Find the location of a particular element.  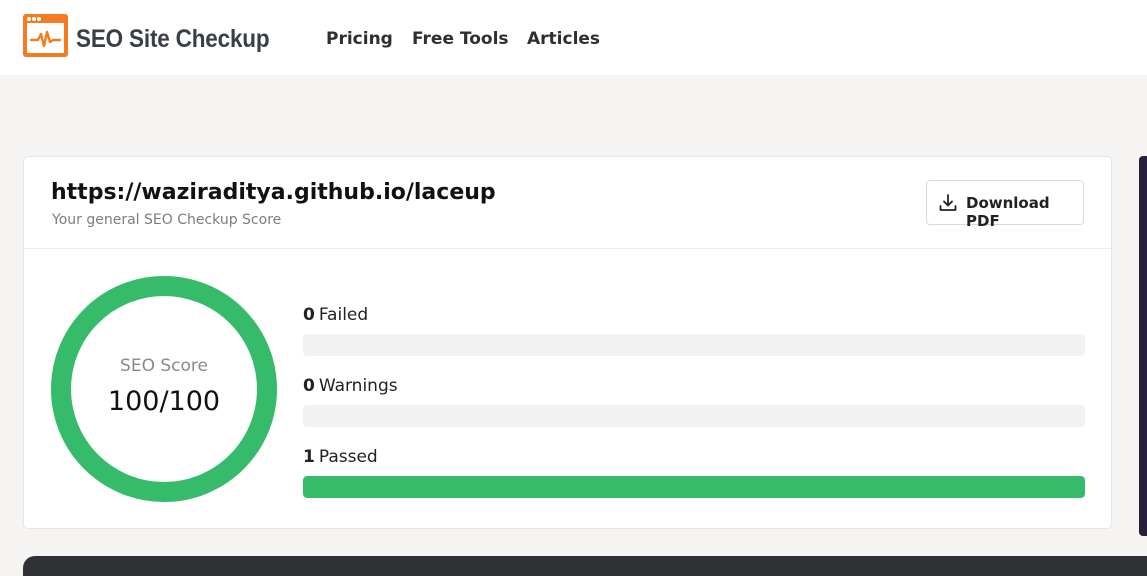

next-section-edge is located at coordinates (585, 566).